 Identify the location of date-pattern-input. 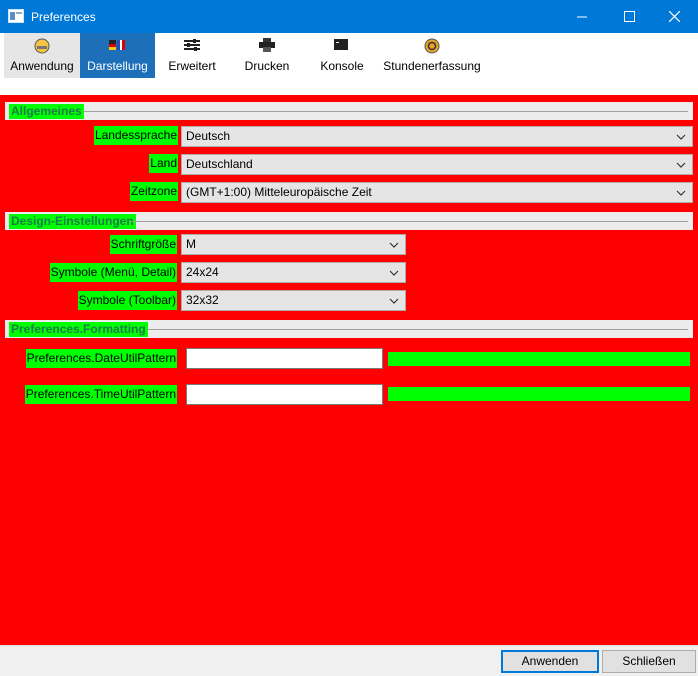
(284, 358).